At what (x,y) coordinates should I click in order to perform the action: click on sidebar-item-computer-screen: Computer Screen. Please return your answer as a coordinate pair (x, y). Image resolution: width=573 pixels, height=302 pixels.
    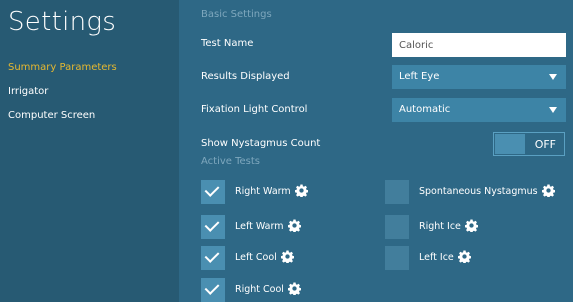
    Looking at the image, I should click on (51, 115).